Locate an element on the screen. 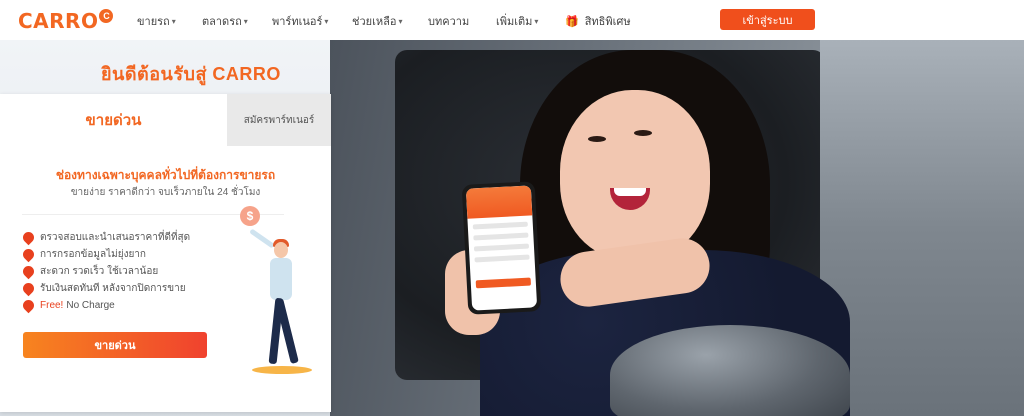 This screenshot has width=1024, height=416. nav-privileges: 🎁 สิทธิพิเศษ is located at coordinates (598, 21).